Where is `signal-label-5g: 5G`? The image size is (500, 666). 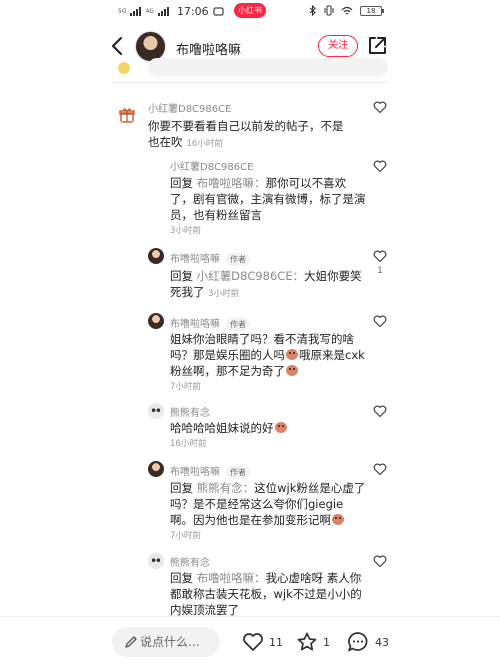 signal-label-5g: 5G is located at coordinates (122, 11).